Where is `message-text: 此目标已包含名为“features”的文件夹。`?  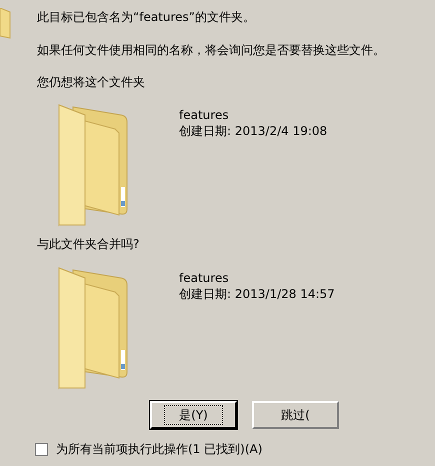
message-text: 此目标已包含名为“features”的文件夹。 is located at coordinates (146, 17).